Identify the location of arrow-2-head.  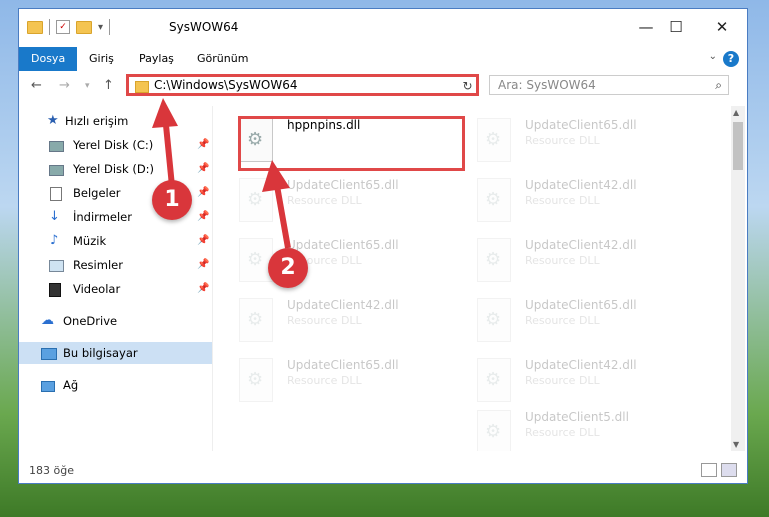
(276, 176).